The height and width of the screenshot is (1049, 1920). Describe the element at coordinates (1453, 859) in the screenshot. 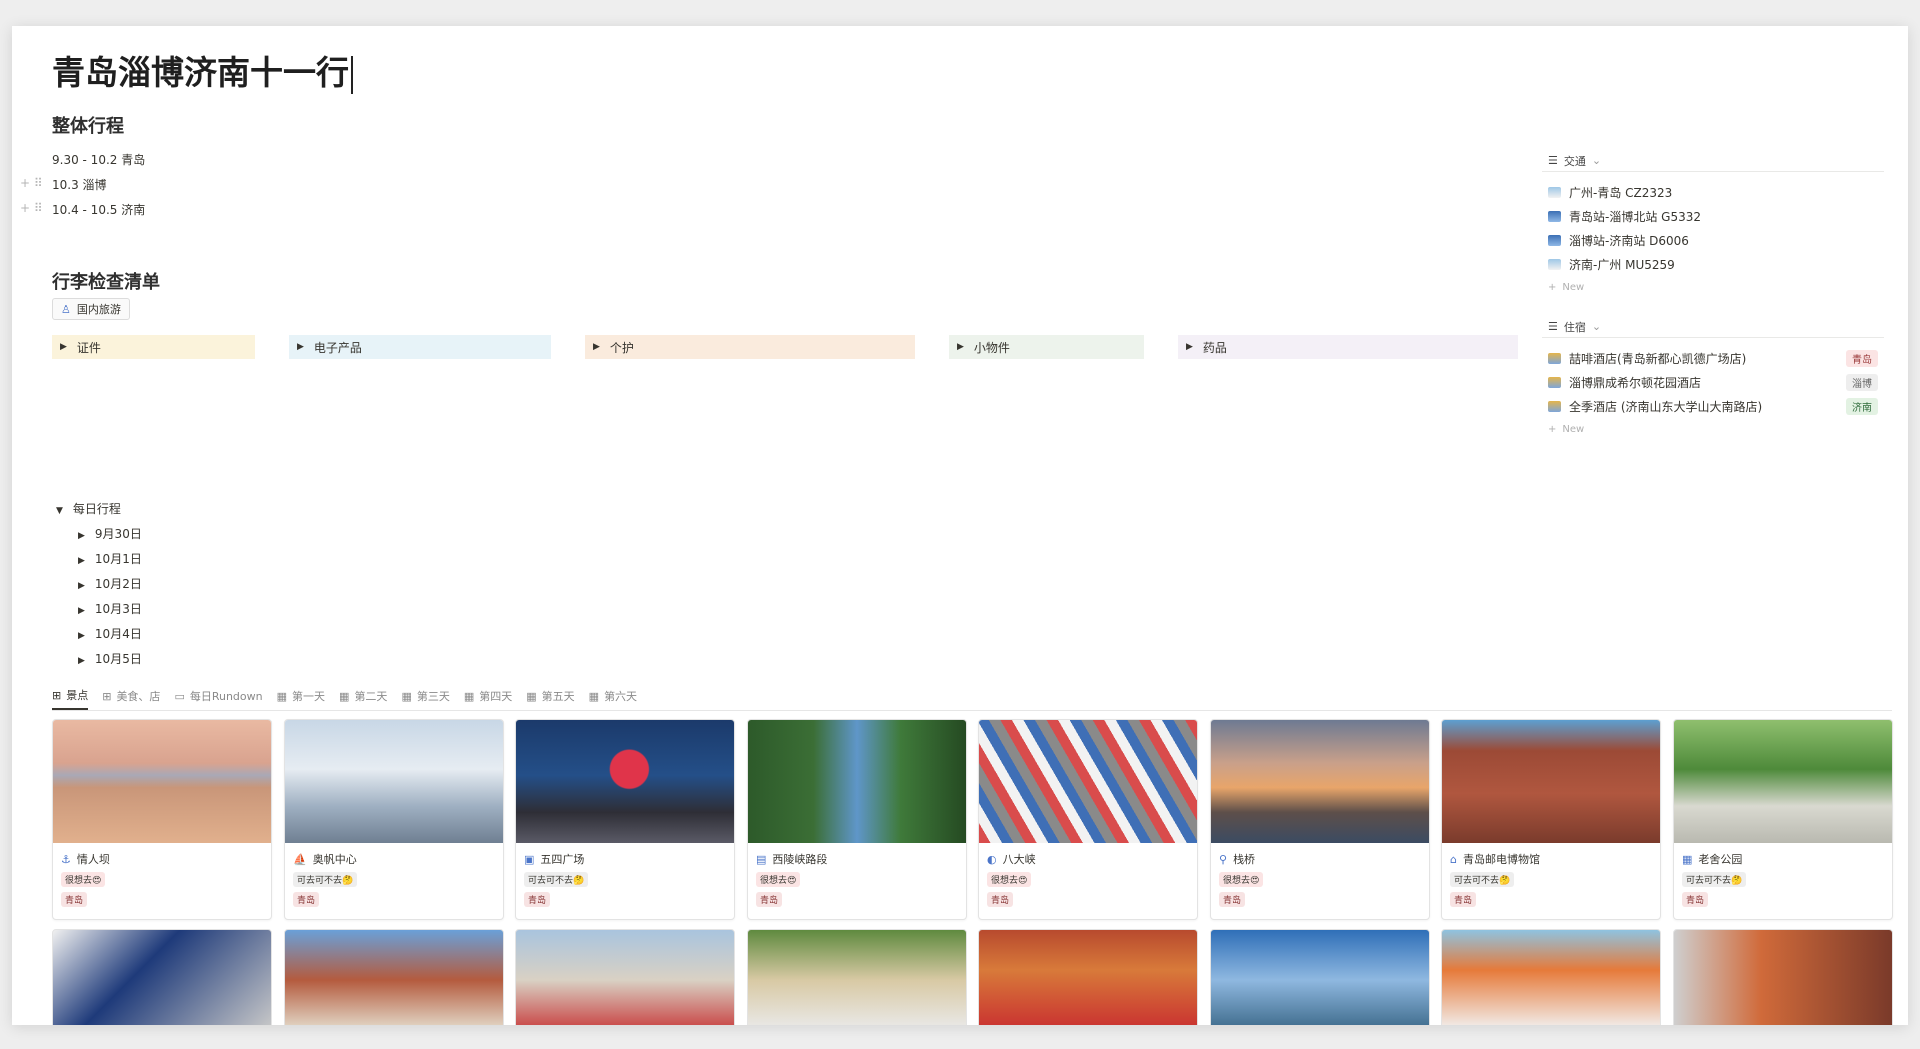

I see `museum-icon: ⌂` at that location.